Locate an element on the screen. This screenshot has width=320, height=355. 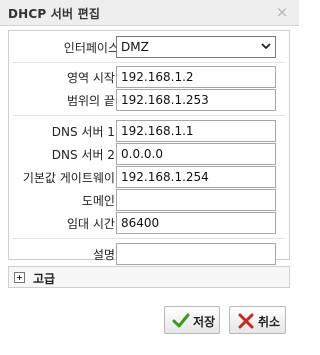
range-end-row: 범위의 끝: is located at coordinates (149, 100).